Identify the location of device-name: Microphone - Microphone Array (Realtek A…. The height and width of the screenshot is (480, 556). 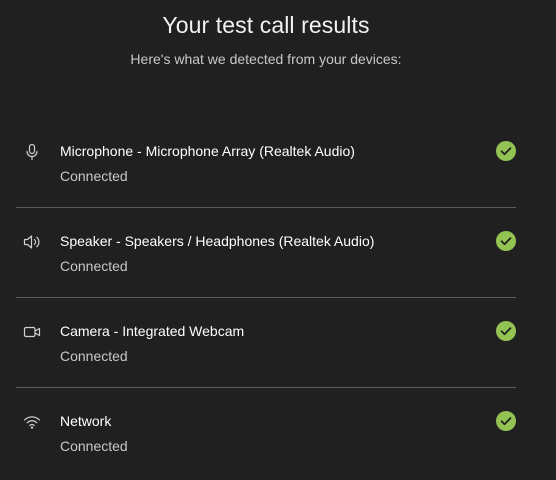
(207, 151).